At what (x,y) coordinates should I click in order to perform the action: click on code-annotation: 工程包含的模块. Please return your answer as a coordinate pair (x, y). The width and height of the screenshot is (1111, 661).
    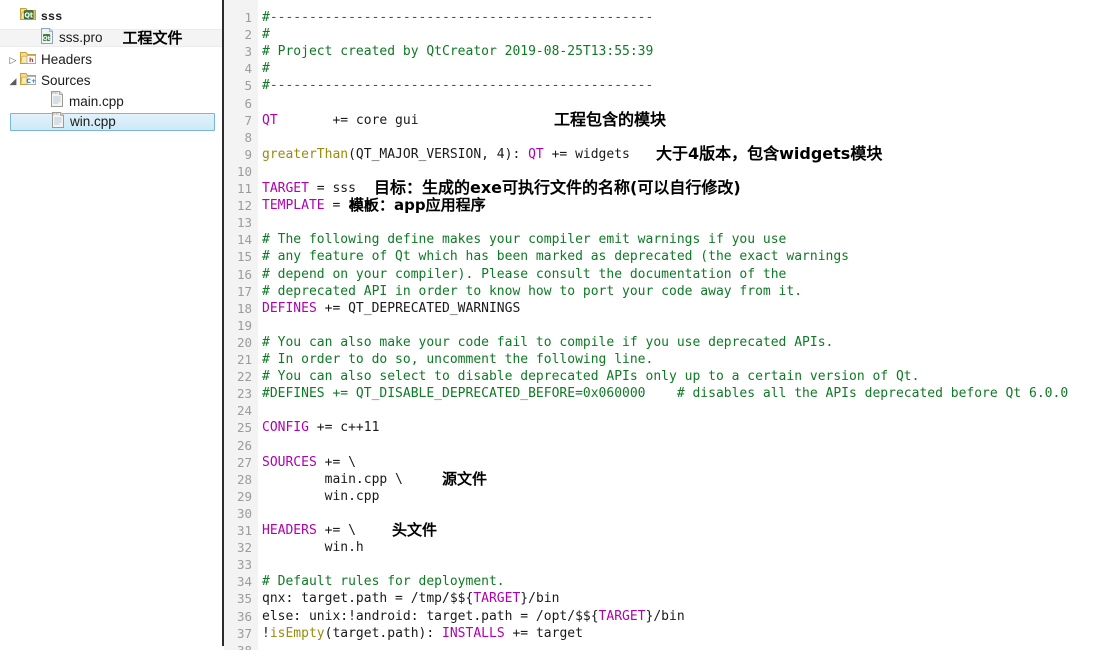
    Looking at the image, I should click on (610, 119).